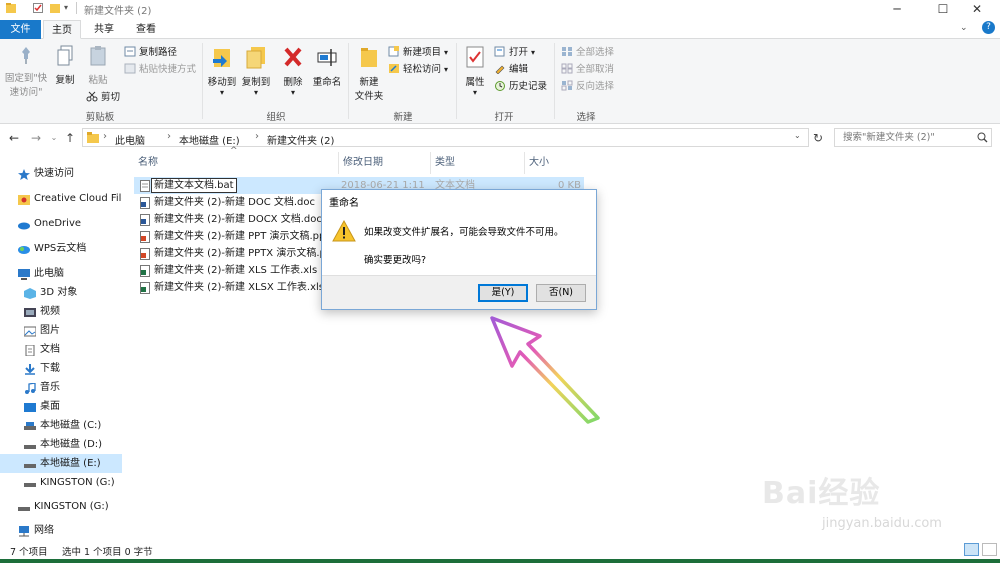  I want to click on new-item-label: 新建项目, so click(422, 52).